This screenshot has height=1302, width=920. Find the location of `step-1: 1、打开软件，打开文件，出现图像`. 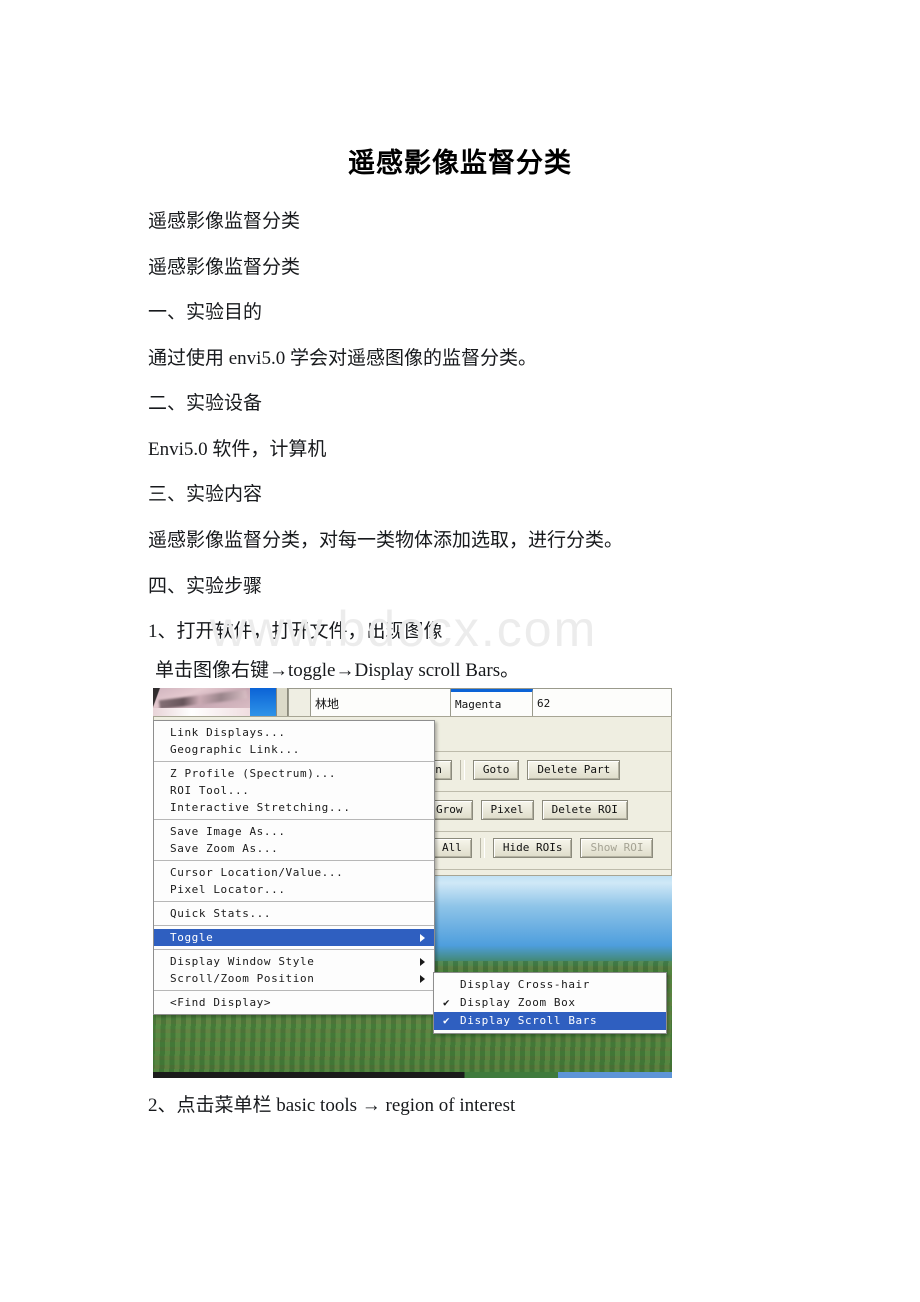

step-1: 1、打开软件，打开文件，出现图像 is located at coordinates (295, 631).